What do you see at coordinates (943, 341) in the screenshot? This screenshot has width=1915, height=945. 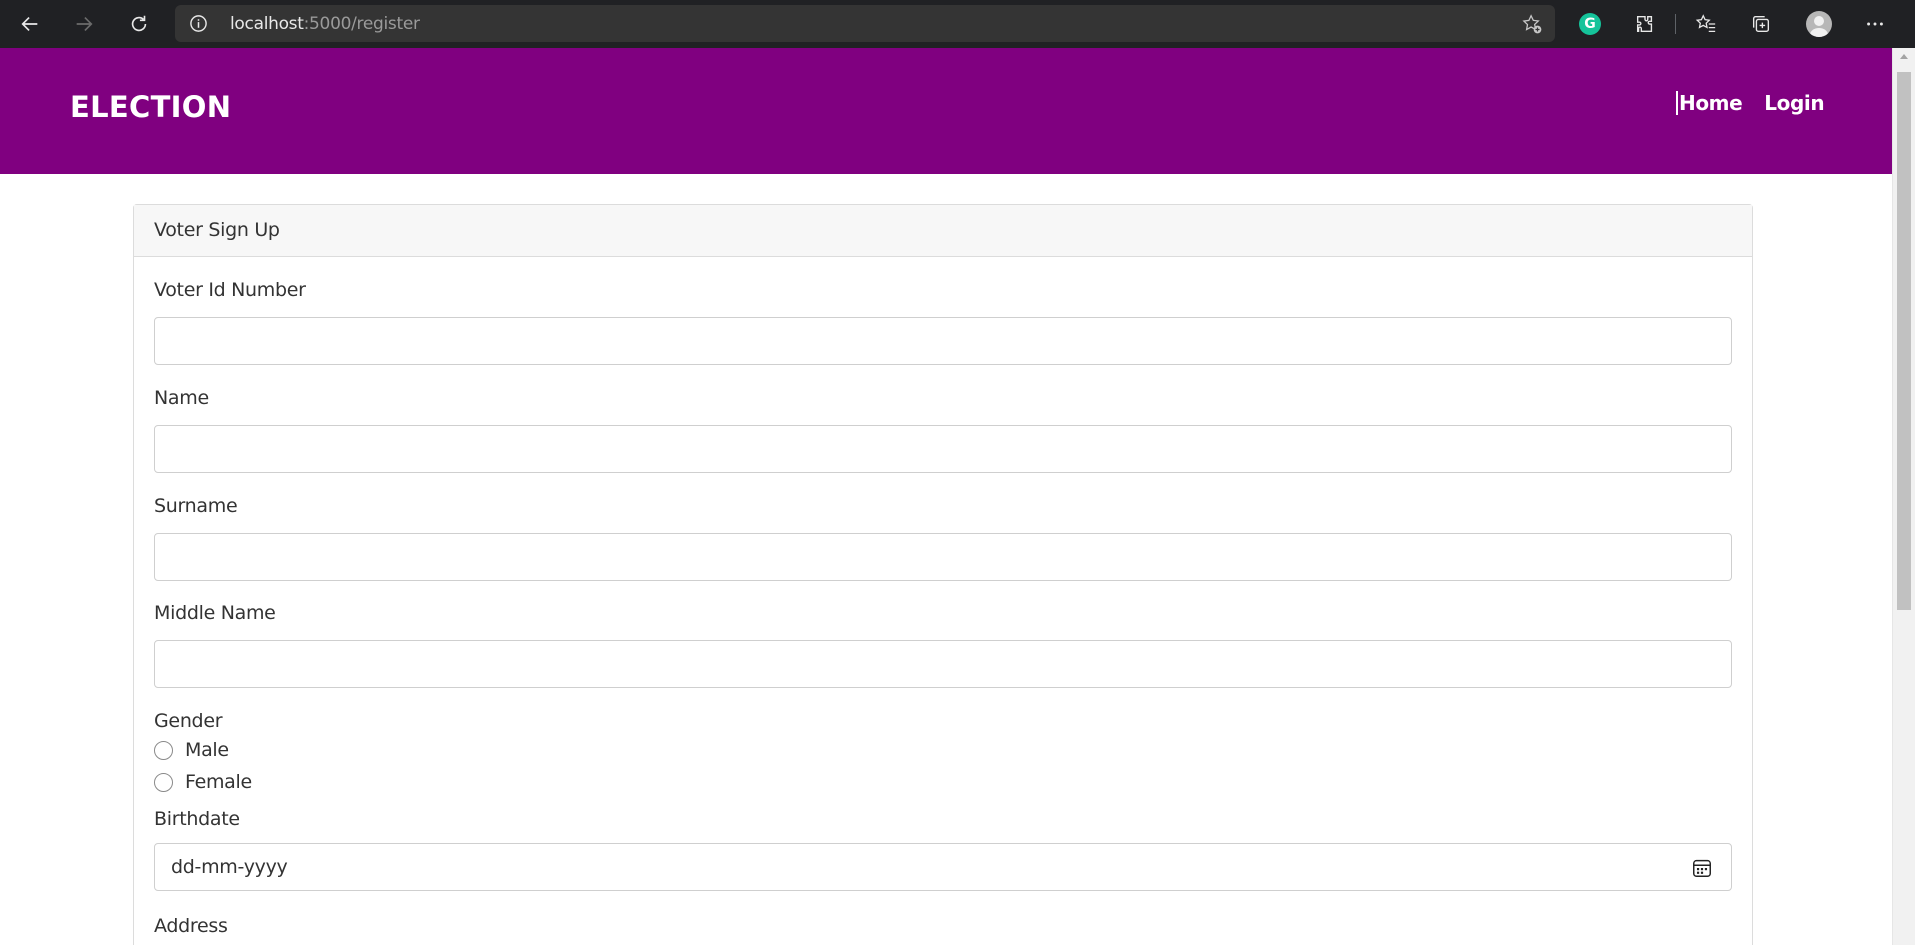 I see `voter-id-input` at bounding box center [943, 341].